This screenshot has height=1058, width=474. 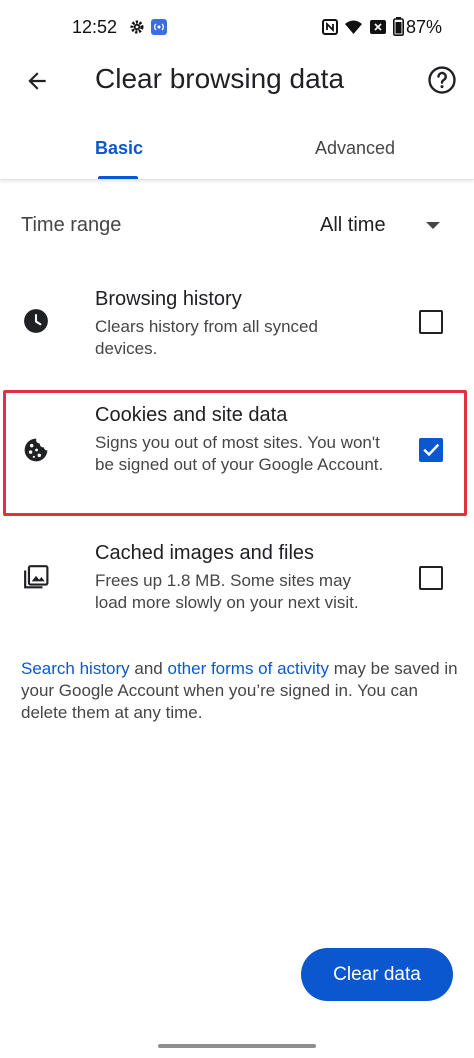 What do you see at coordinates (36, 577) in the screenshot?
I see `image-icon` at bounding box center [36, 577].